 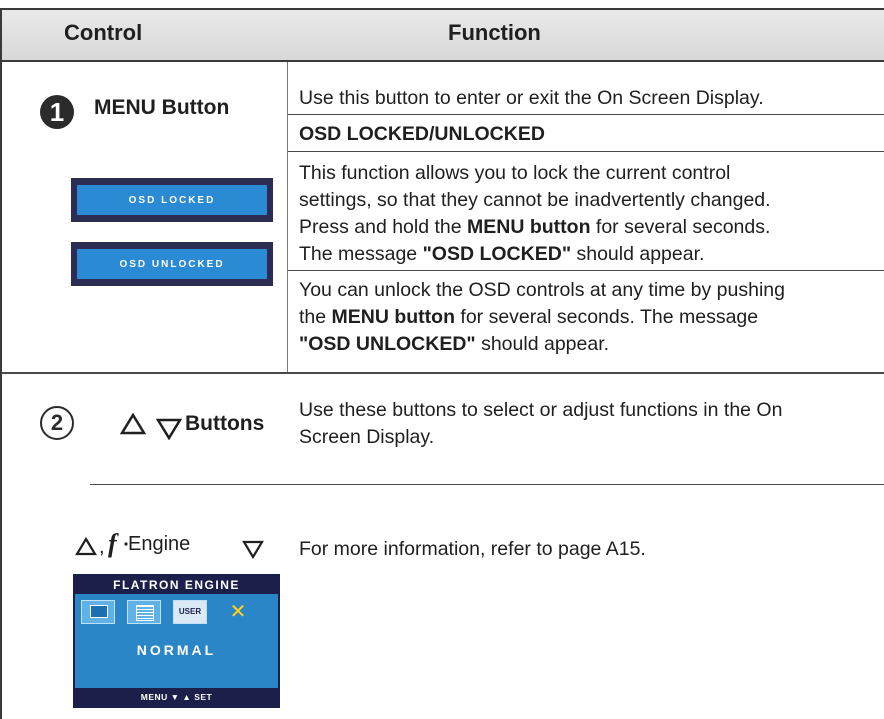 I want to click on f-engine-logo-icon: f, so click(x=118, y=544).